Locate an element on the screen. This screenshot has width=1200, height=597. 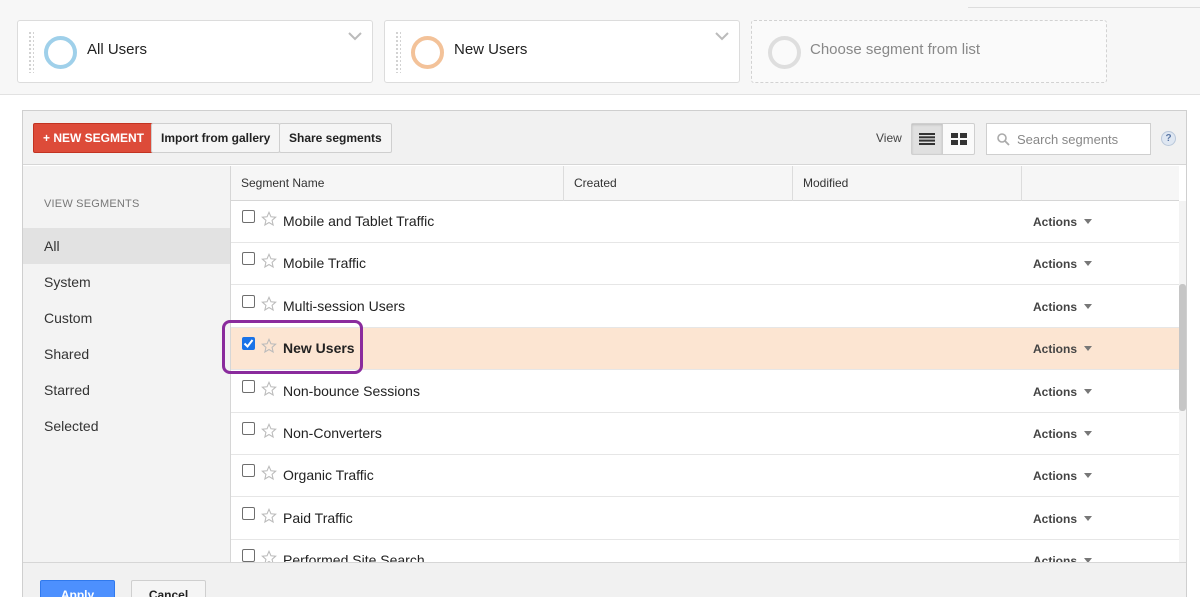
search-input is located at coordinates (1081, 139).